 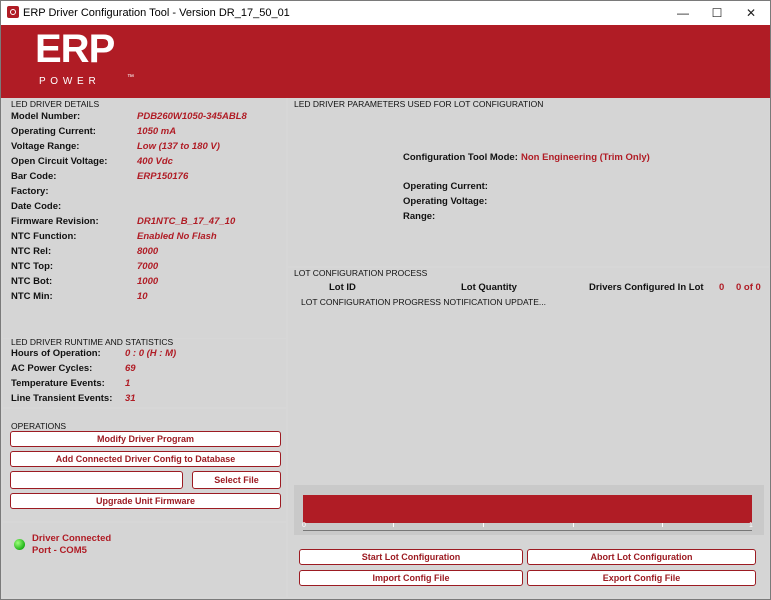 What do you see at coordinates (52, 368) in the screenshot?
I see `ac-power-cycles-label: AC Power Cycles:` at bounding box center [52, 368].